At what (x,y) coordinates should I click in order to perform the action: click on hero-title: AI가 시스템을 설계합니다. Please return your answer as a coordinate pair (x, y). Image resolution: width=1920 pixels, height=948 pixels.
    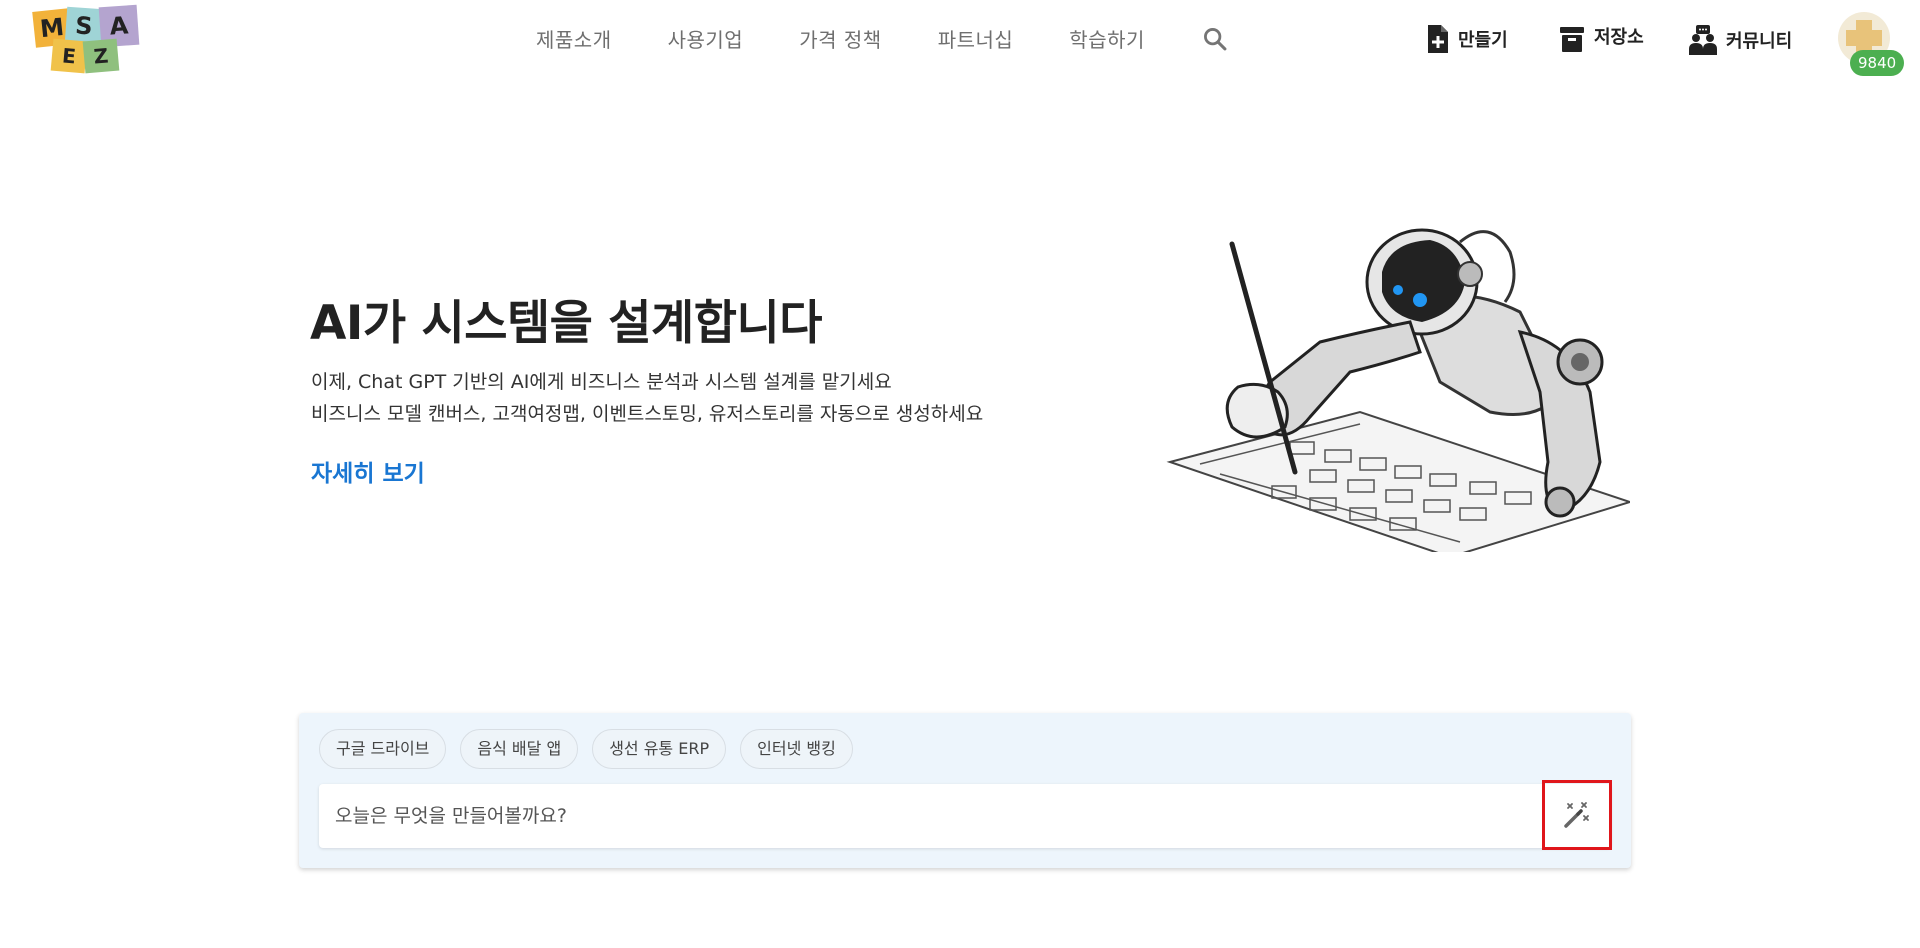
    Looking at the image, I should click on (566, 323).